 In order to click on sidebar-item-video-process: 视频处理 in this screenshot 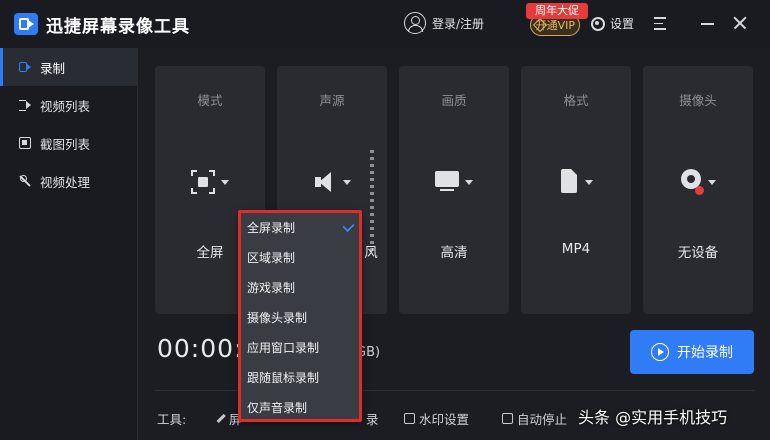, I will do `click(68, 181)`.